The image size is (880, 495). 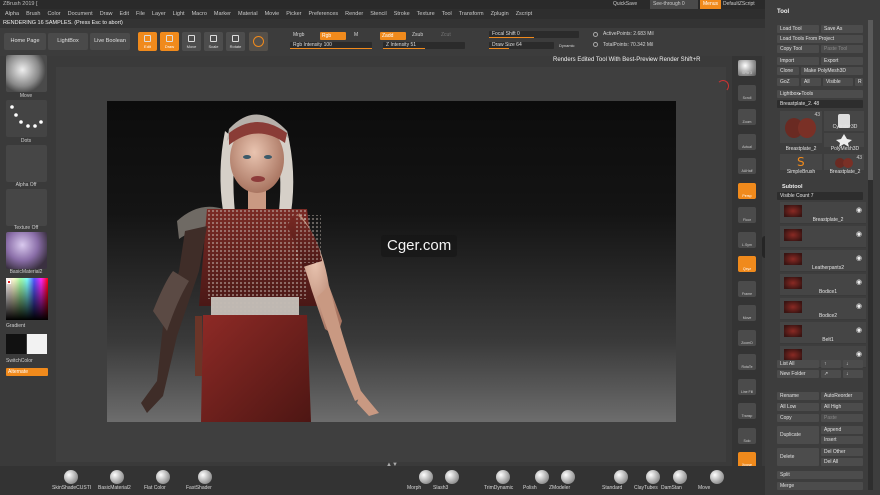 I want to click on lightbox-button: LightBox, so click(x=68, y=41).